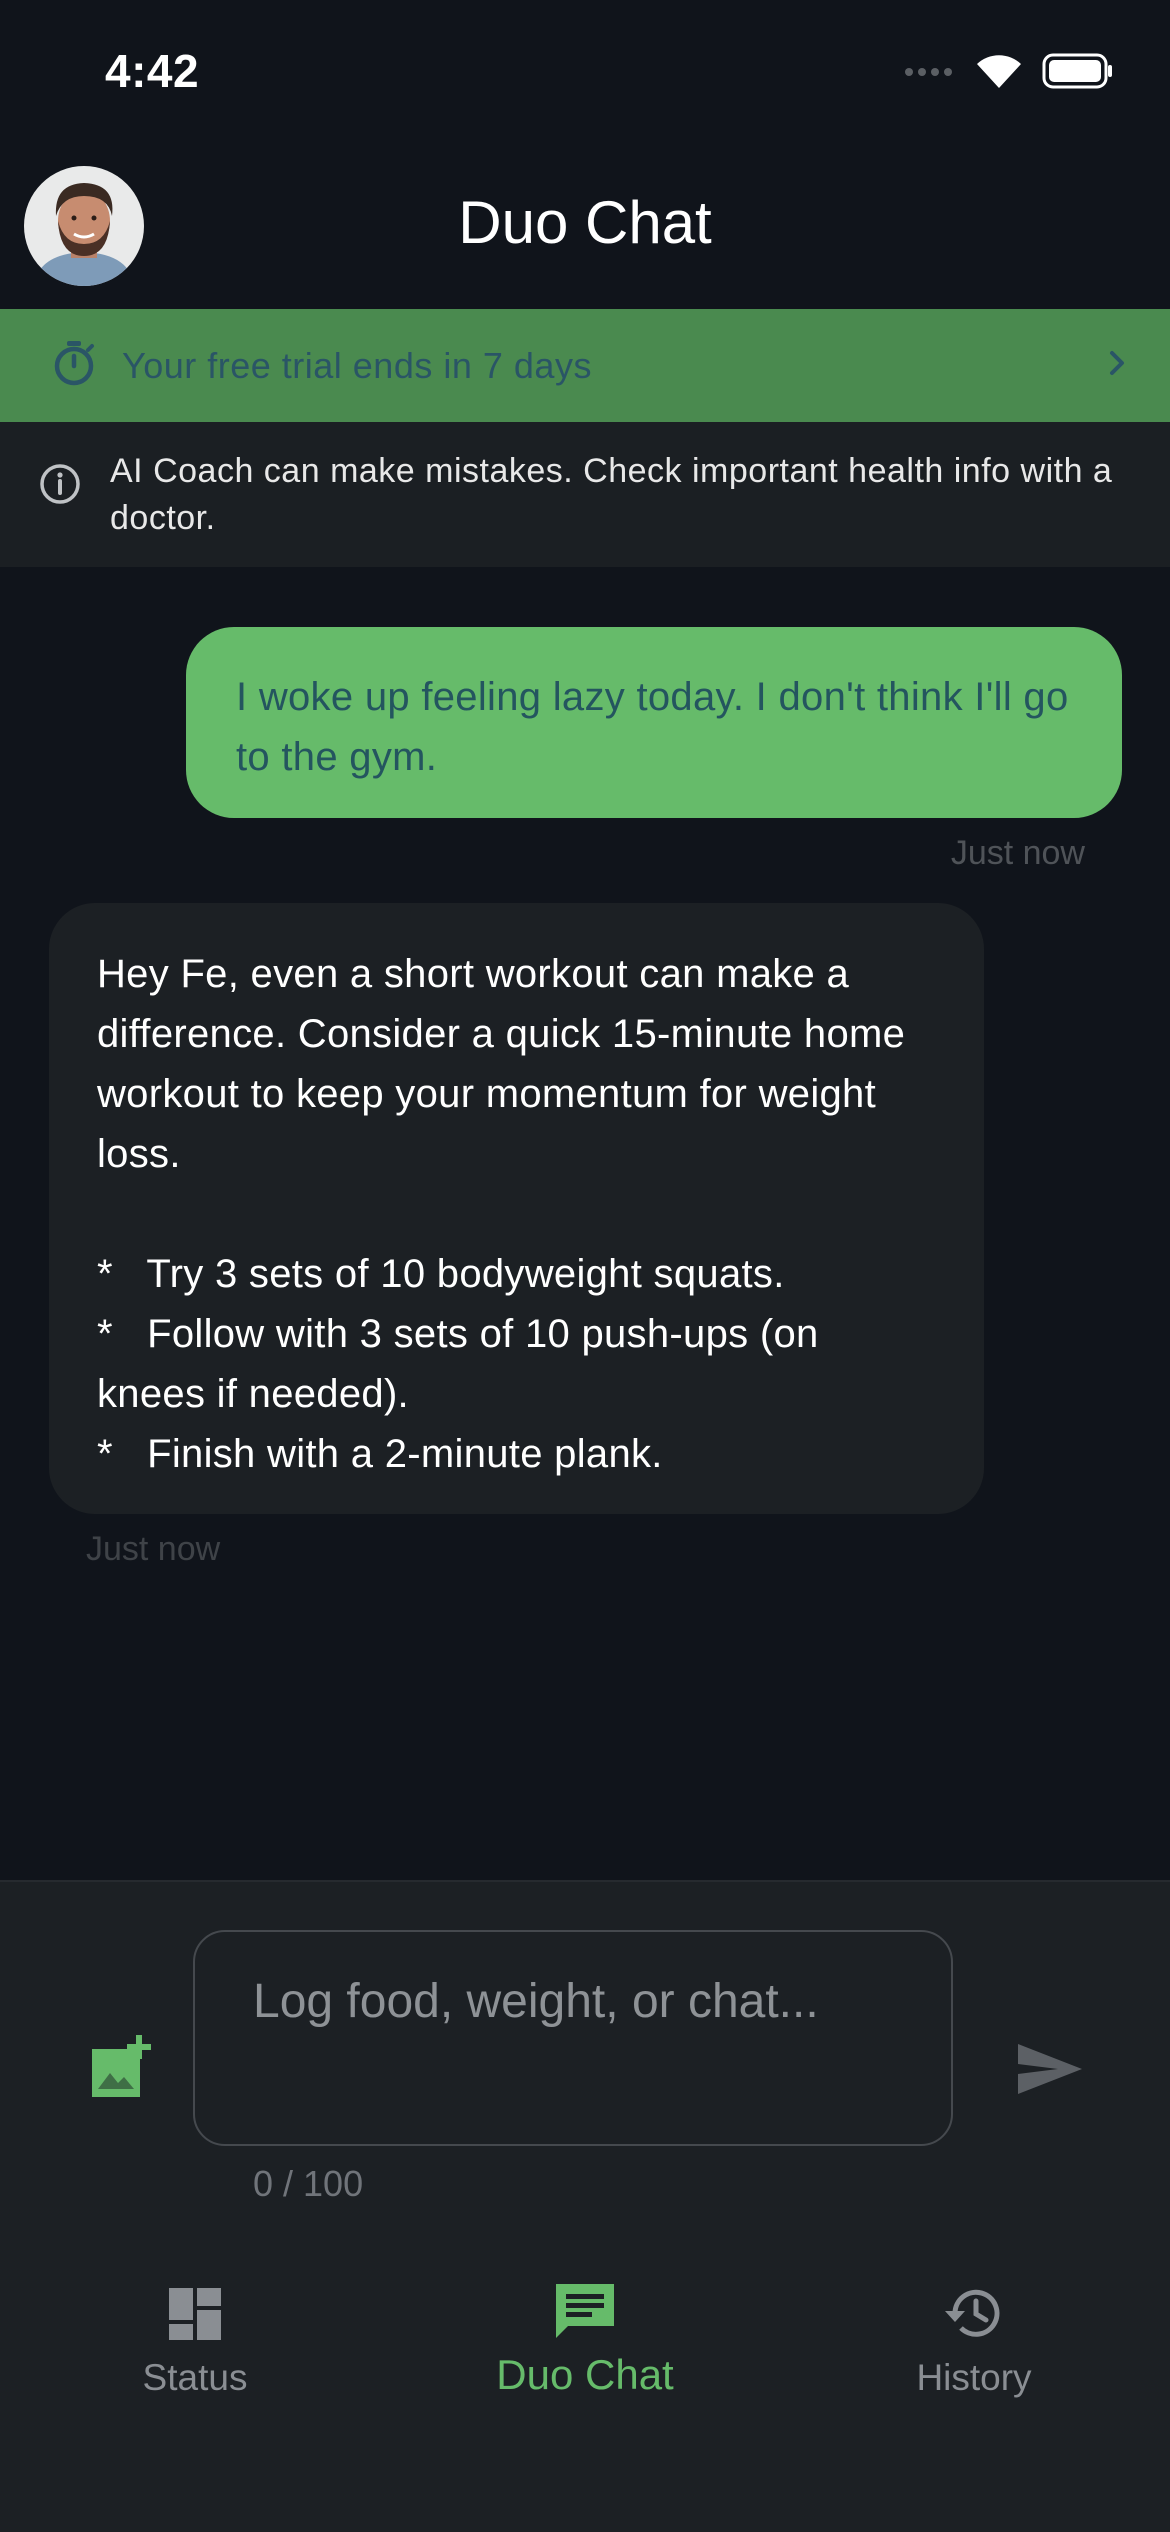  What do you see at coordinates (585, 2374) in the screenshot?
I see `nav-label: Duo Chat` at bounding box center [585, 2374].